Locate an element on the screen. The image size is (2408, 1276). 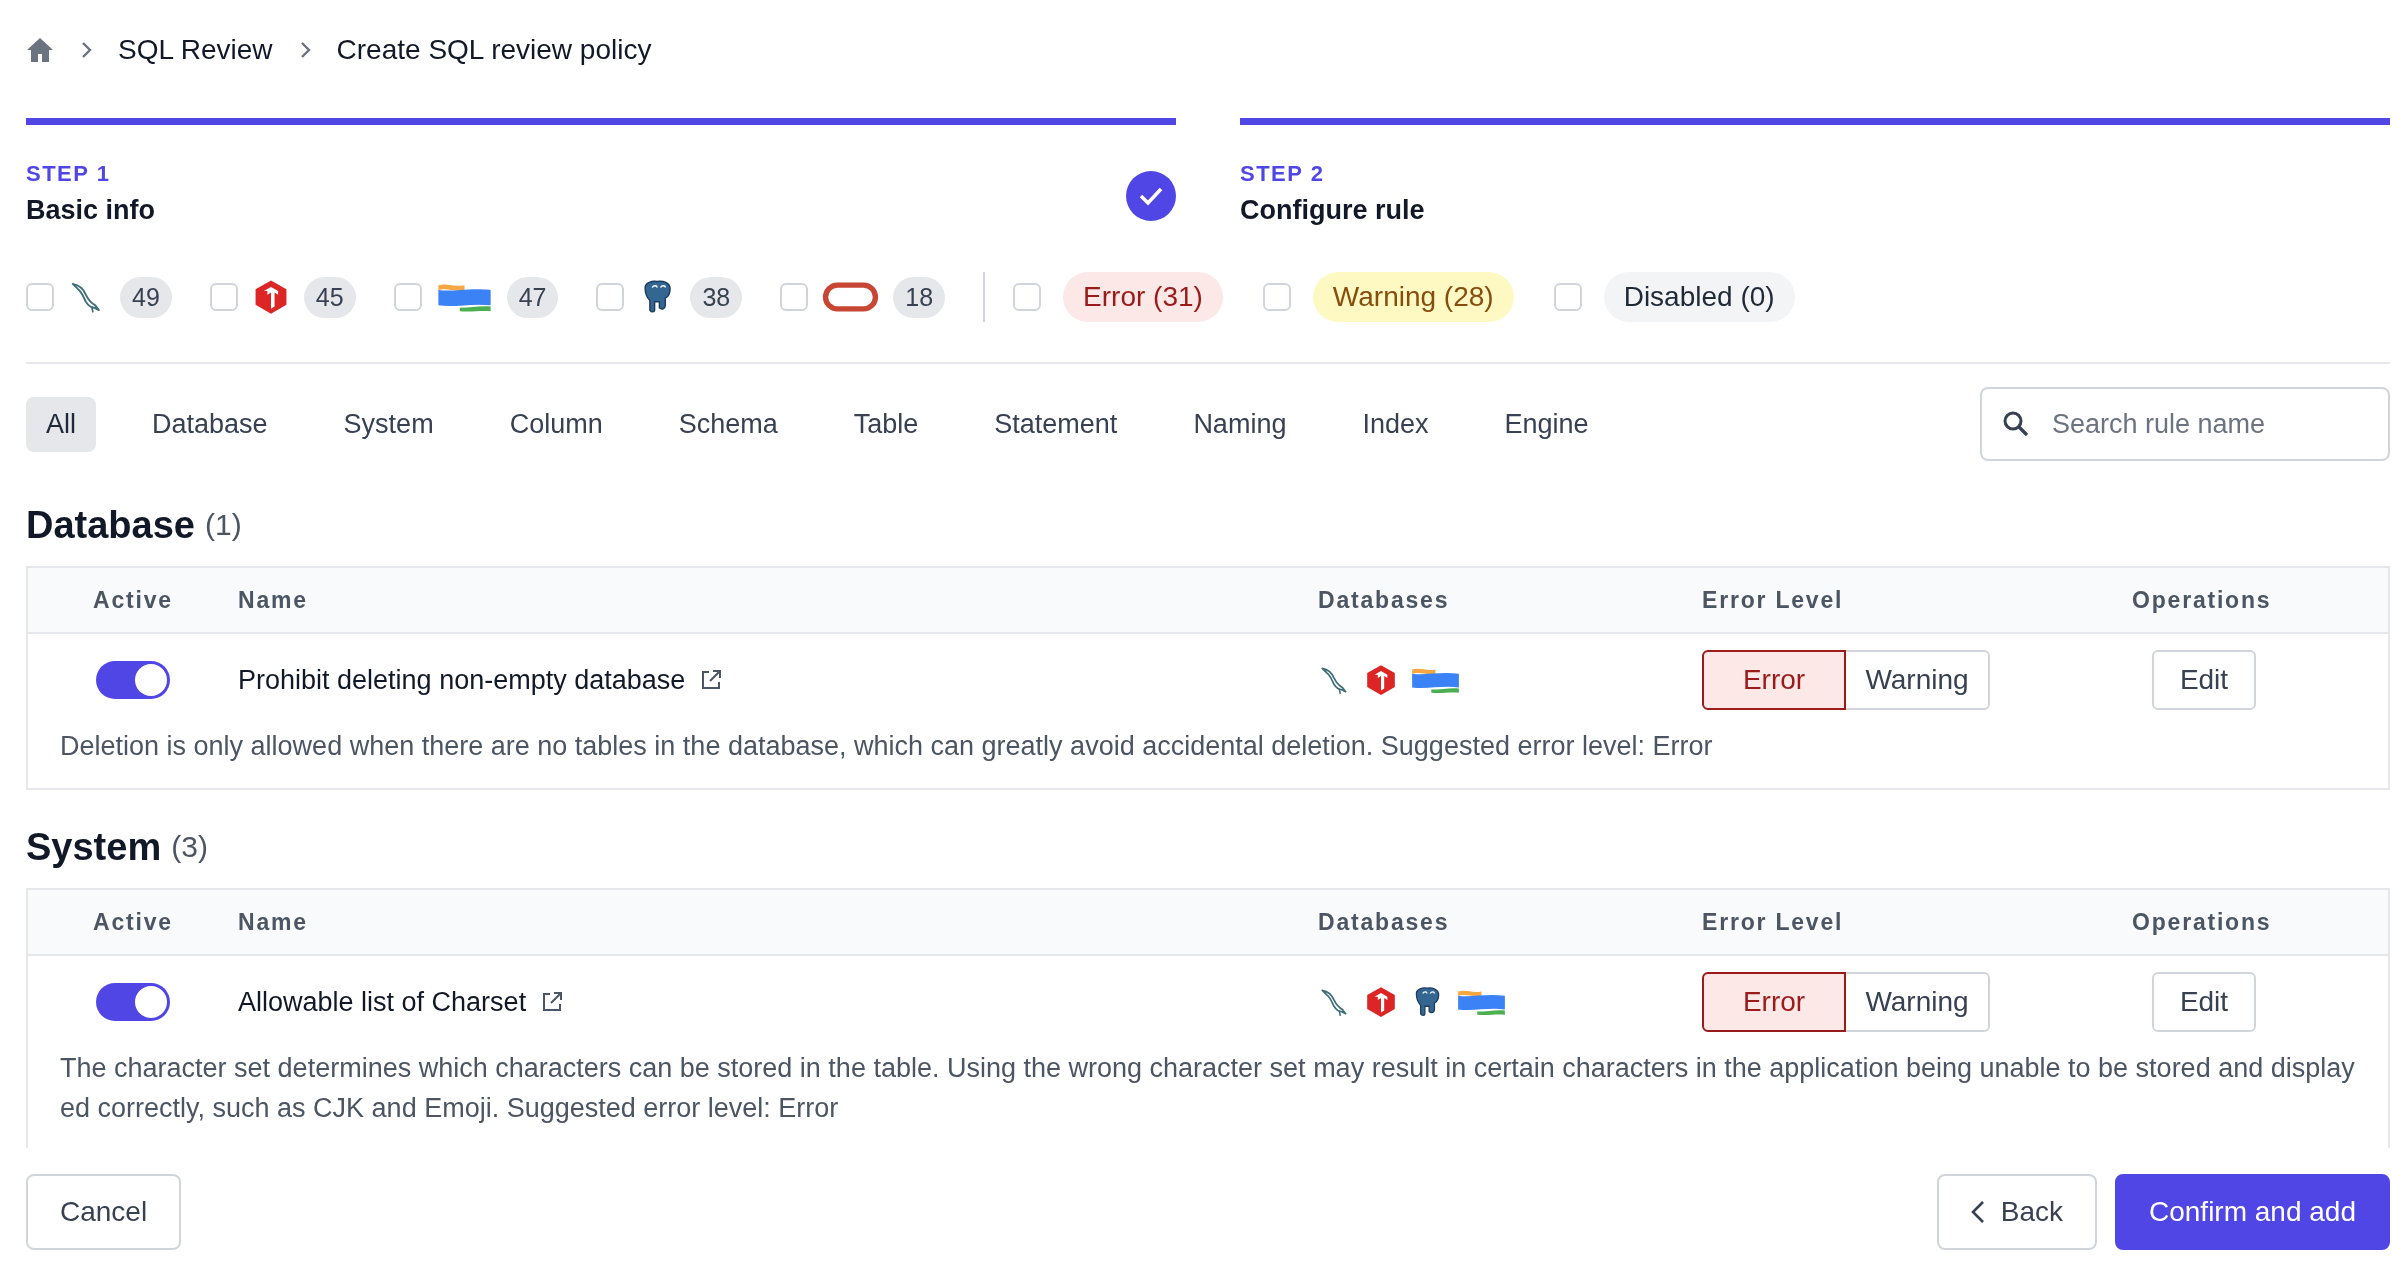
category-tab: System is located at coordinates (388, 424).